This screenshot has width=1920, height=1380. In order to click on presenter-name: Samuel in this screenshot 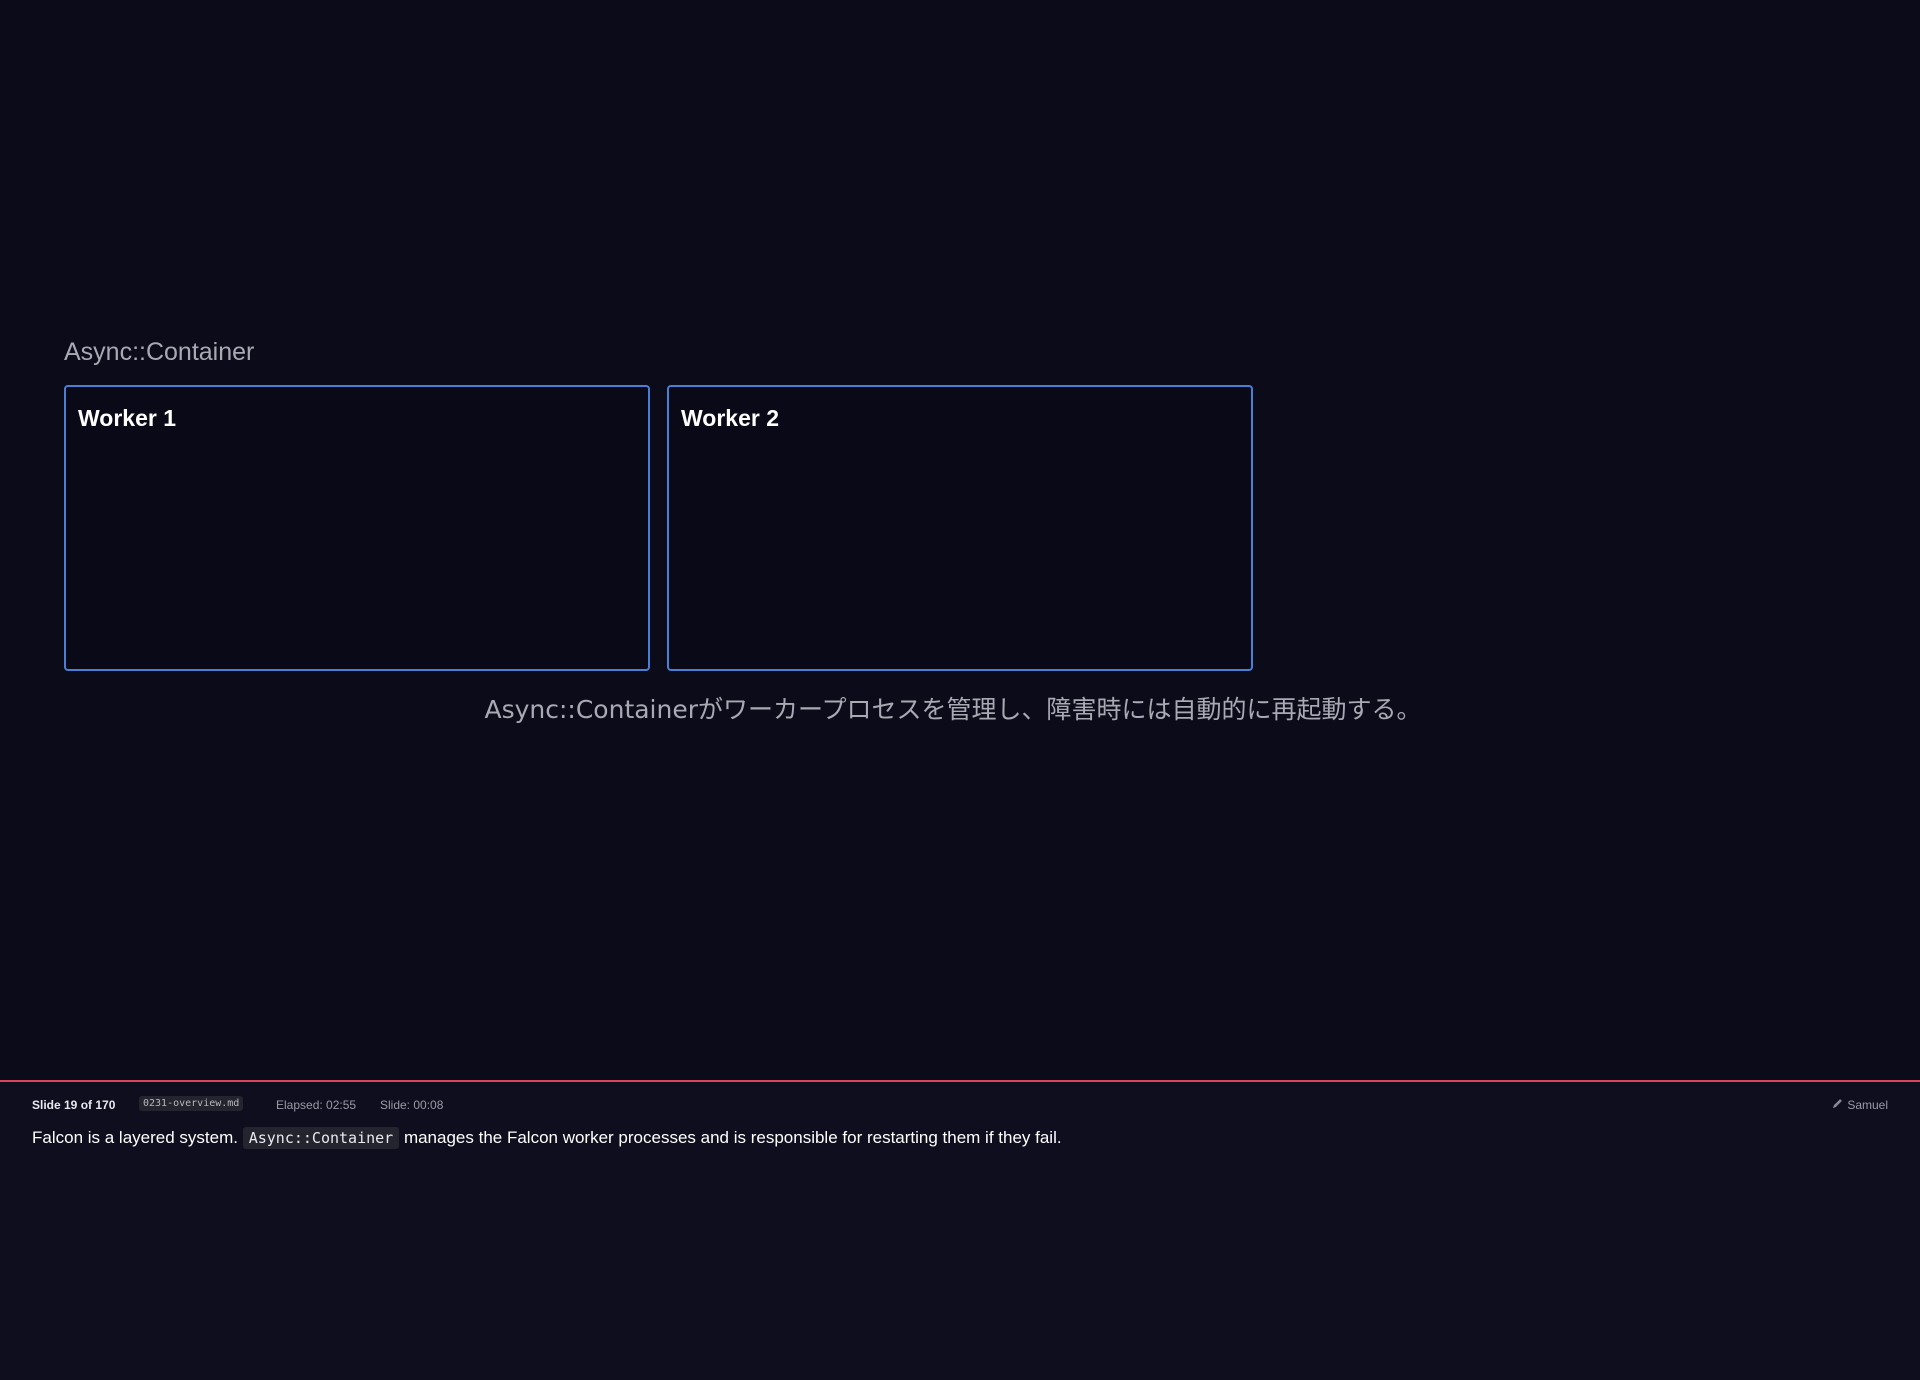, I will do `click(1860, 1105)`.